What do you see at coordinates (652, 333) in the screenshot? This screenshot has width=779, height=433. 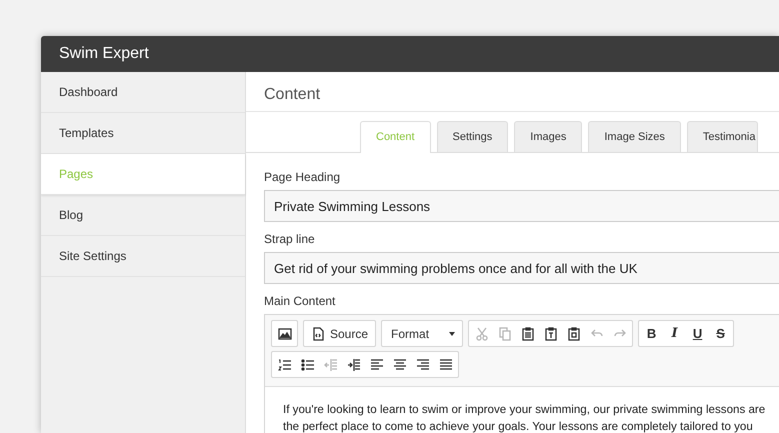 I see `bold-button: B` at bounding box center [652, 333].